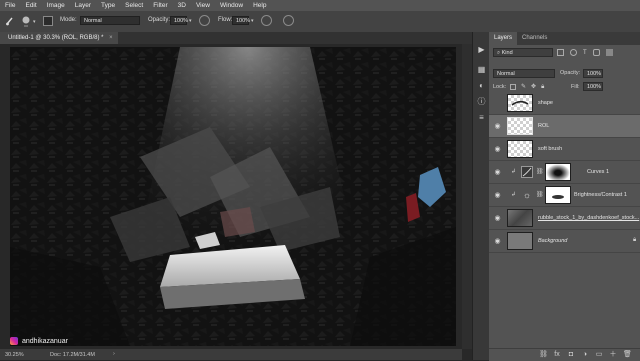 The height and width of the screenshot is (361, 640). I want to click on layer-row: ◉ Background 🔒︎, so click(564, 241).